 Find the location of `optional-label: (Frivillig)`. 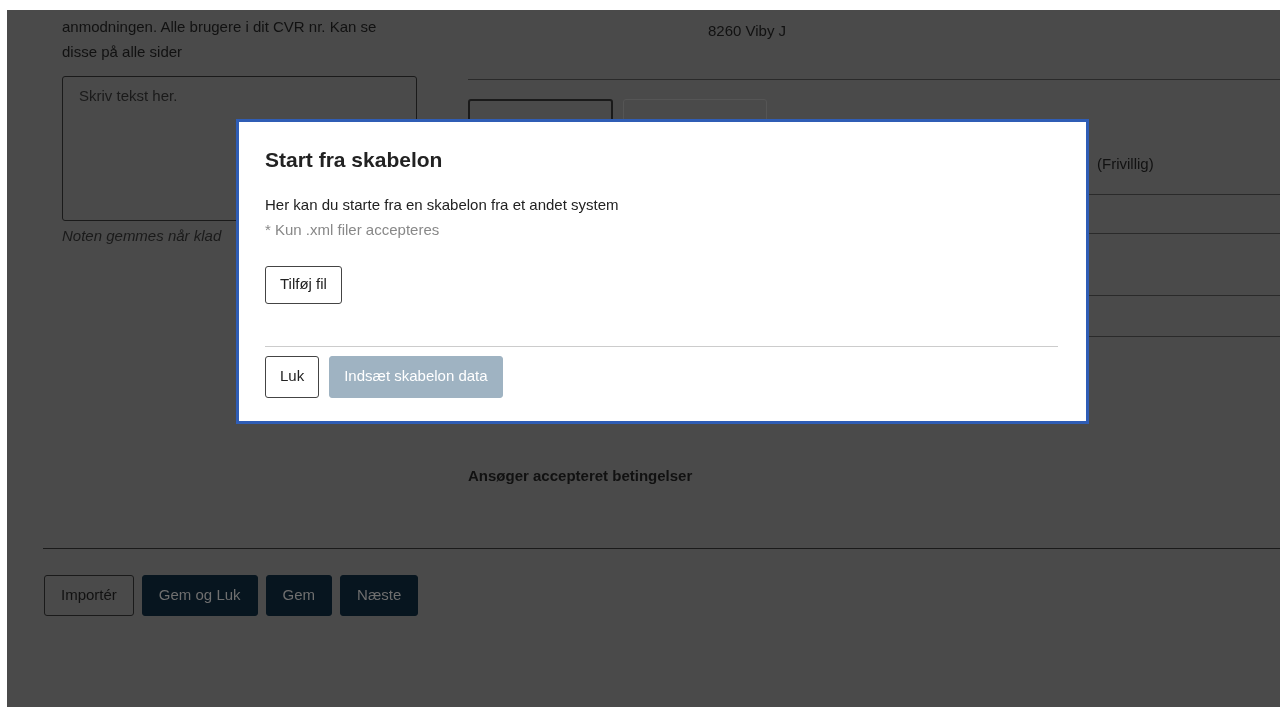

optional-label: (Frivillig) is located at coordinates (1125, 164).